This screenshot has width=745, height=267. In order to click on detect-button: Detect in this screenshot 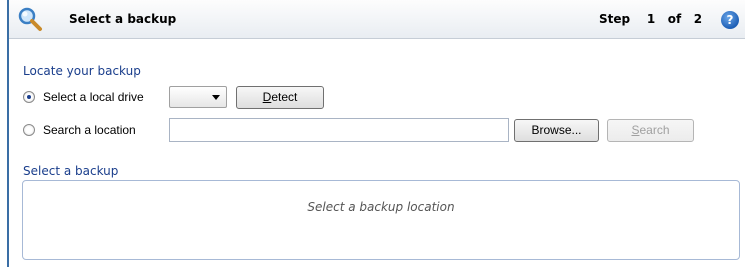, I will do `click(280, 97)`.